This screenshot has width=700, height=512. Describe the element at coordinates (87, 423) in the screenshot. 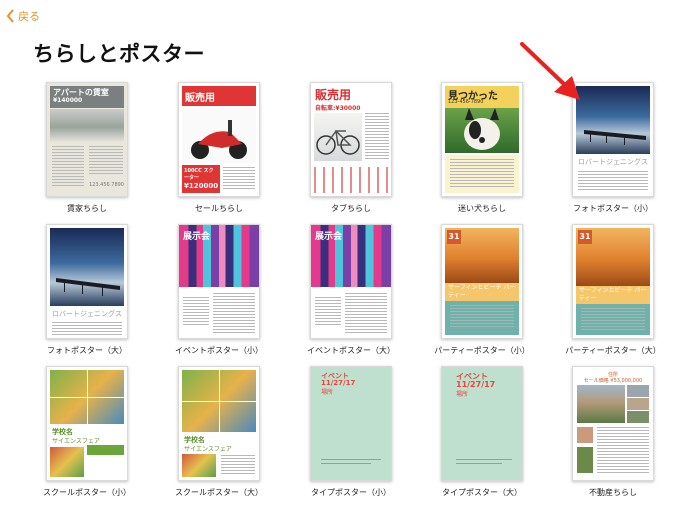

I see `template-school-poster-small: 学校名 サイエンスフェア` at that location.